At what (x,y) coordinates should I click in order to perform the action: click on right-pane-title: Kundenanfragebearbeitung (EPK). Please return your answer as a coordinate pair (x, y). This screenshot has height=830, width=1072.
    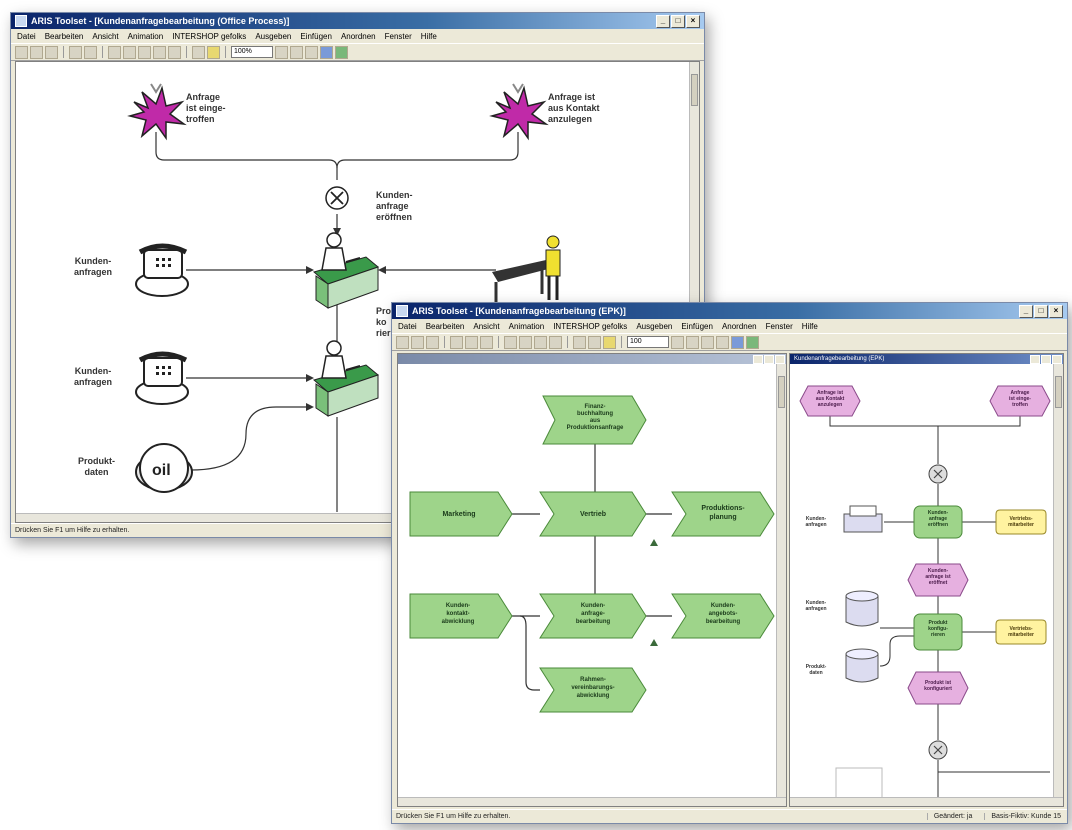
    Looking at the image, I should click on (839, 359).